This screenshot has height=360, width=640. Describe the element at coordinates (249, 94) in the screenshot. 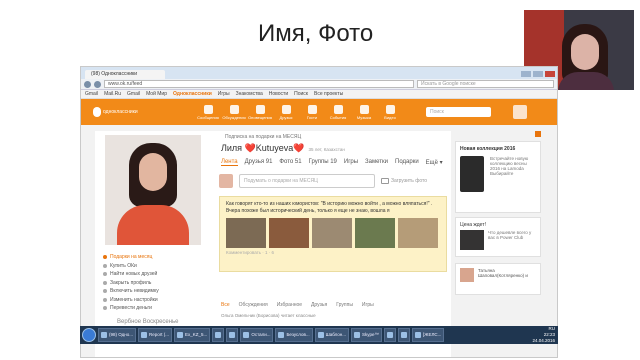

I see `bookmark-item: Знакомства` at that location.